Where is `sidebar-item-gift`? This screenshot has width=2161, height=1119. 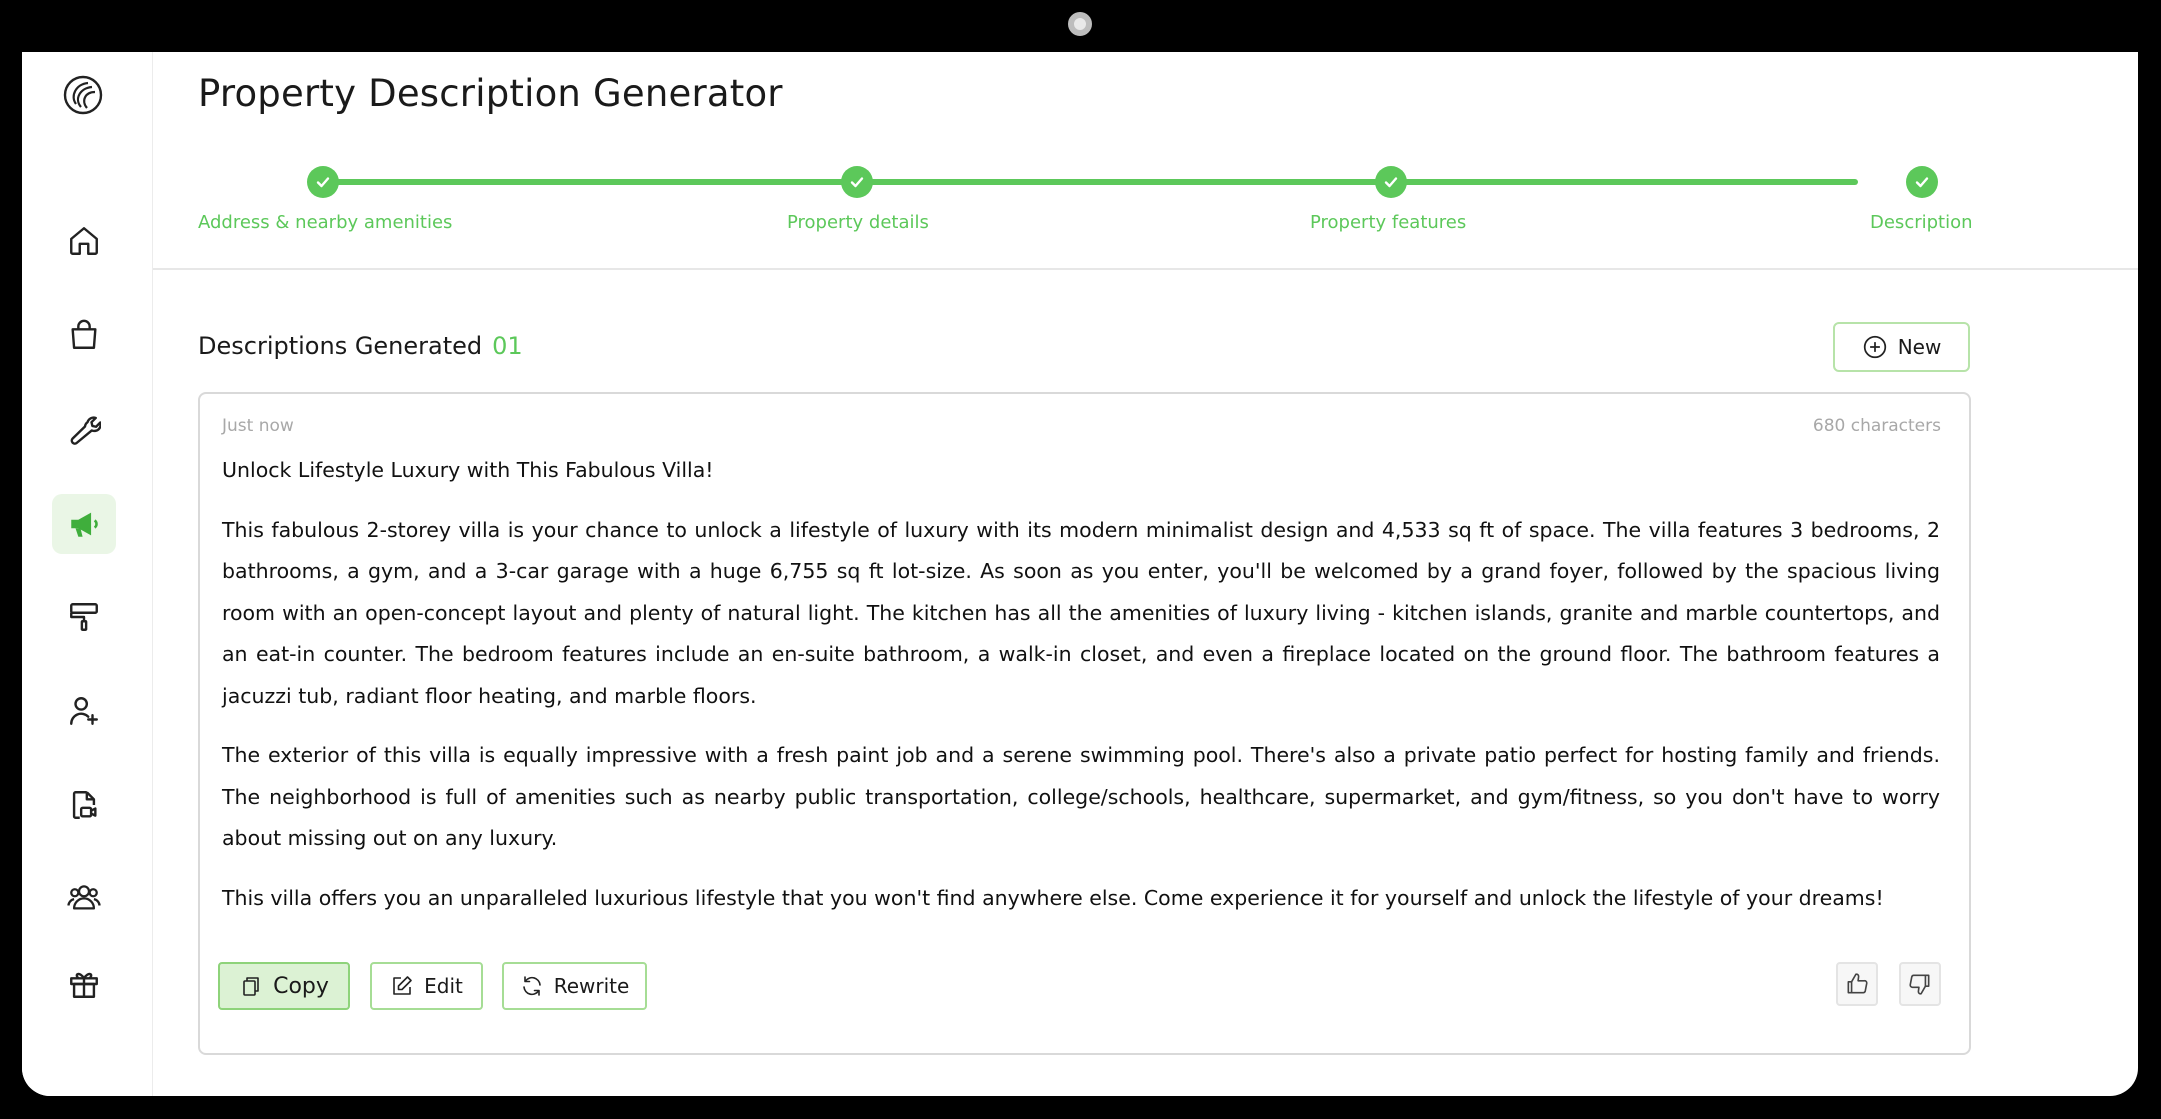 sidebar-item-gift is located at coordinates (84, 984).